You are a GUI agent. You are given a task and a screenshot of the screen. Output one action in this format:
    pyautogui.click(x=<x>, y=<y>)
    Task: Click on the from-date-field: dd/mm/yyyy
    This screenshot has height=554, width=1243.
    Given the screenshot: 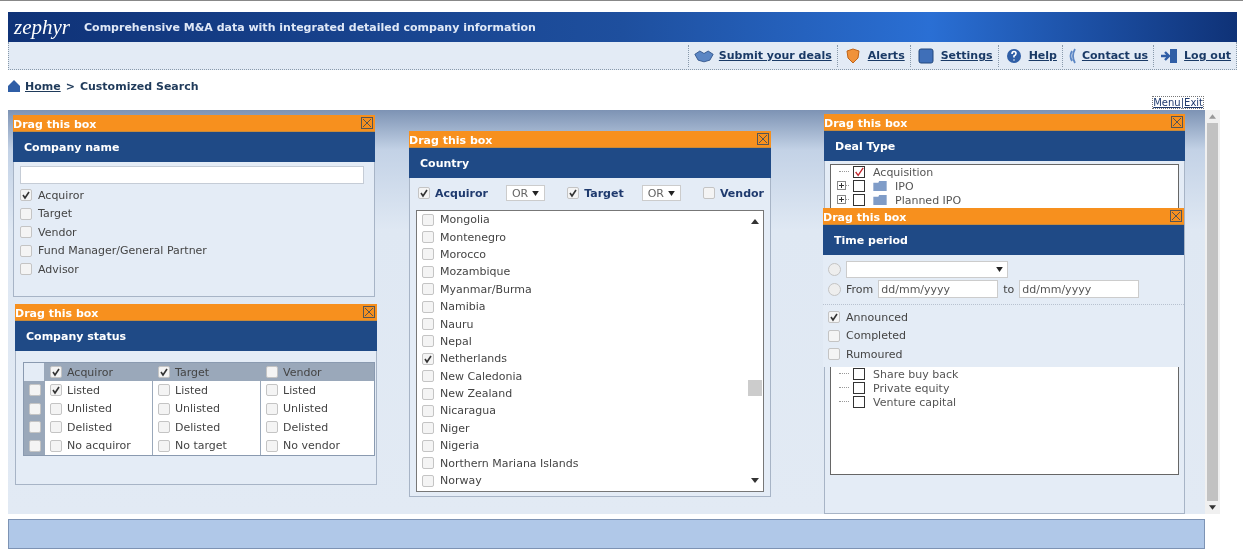 What is the action you would take?
    pyautogui.click(x=938, y=289)
    